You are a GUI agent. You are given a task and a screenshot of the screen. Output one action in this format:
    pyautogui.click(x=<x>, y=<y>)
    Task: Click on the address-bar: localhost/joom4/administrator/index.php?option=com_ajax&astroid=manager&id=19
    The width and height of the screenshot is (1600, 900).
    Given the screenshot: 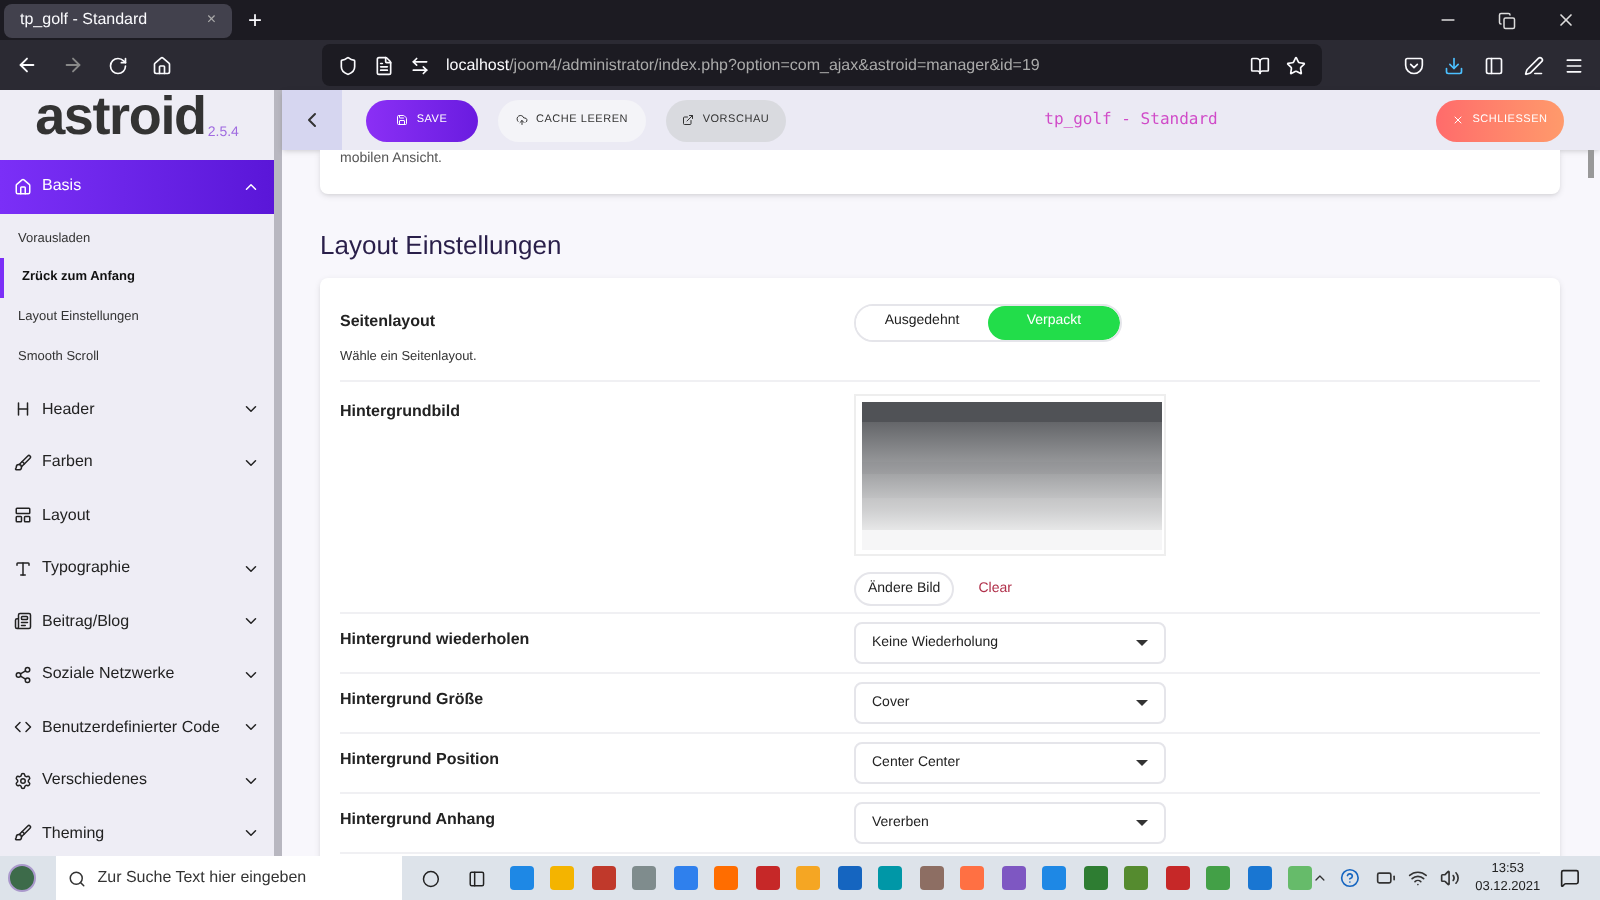 What is the action you would take?
    pyautogui.click(x=822, y=65)
    